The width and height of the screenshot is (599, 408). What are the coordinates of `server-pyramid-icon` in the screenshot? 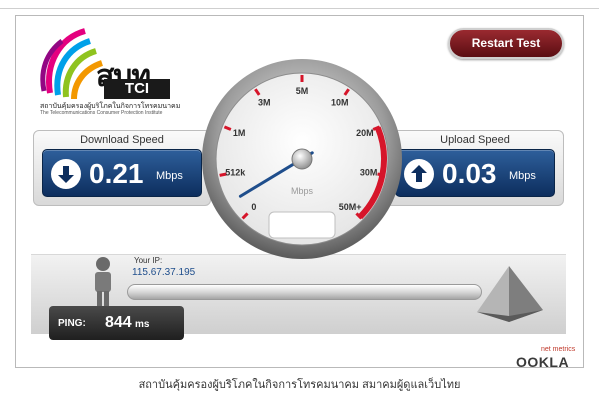 It's located at (509, 294).